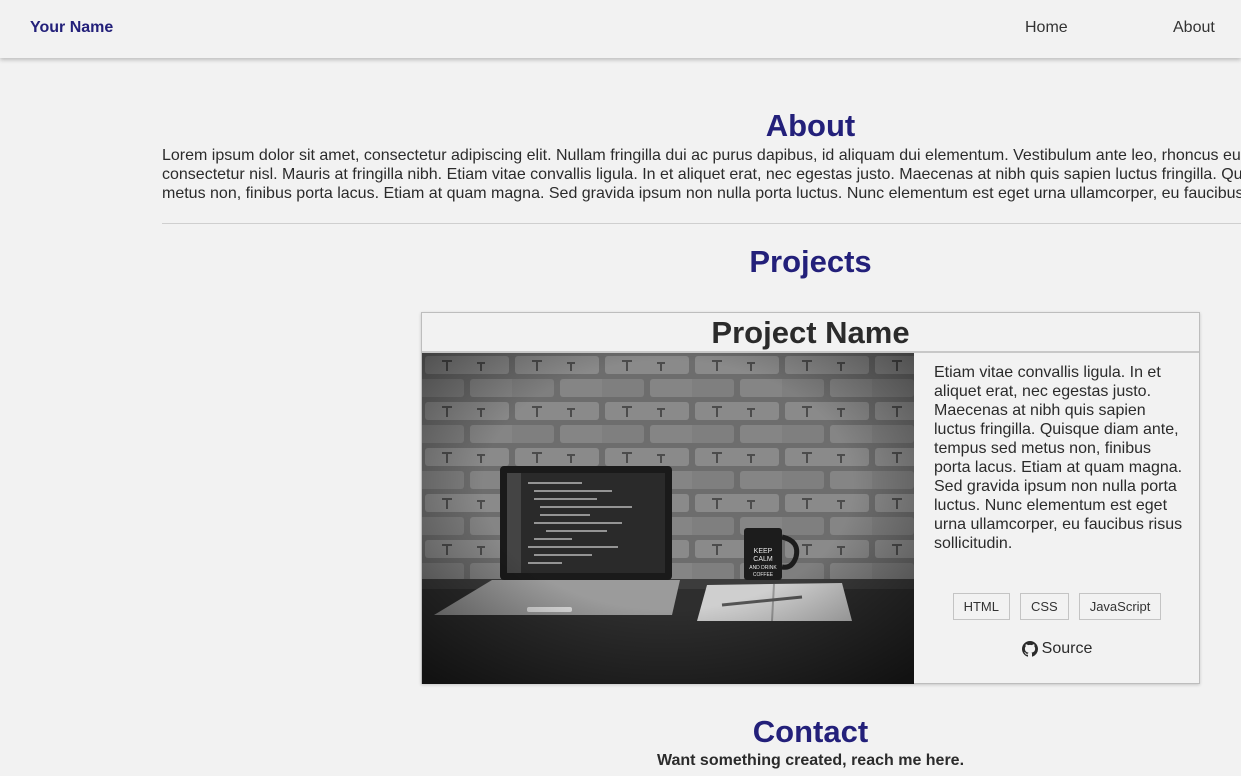  Describe the element at coordinates (620, 29) in the screenshot. I see `navbar: Your Name Home About` at that location.